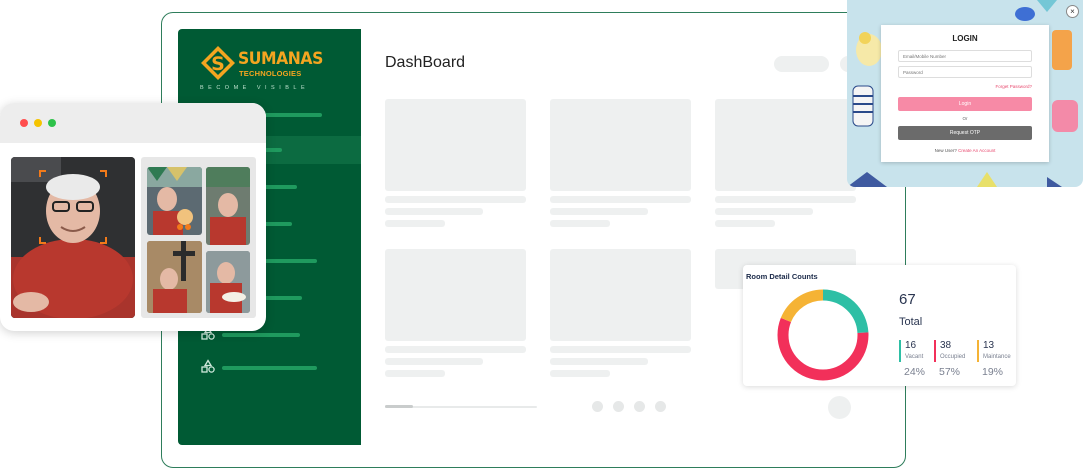 This screenshot has width=1083, height=468. What do you see at coordinates (133, 123) in the screenshot?
I see `window-titlebar` at bounding box center [133, 123].